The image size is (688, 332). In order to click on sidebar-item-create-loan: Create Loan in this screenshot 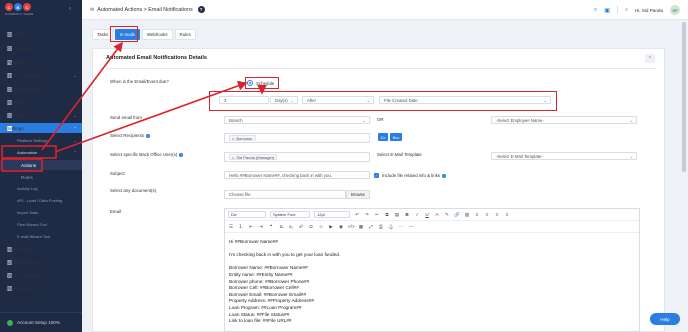, I will do `click(41, 48)`.